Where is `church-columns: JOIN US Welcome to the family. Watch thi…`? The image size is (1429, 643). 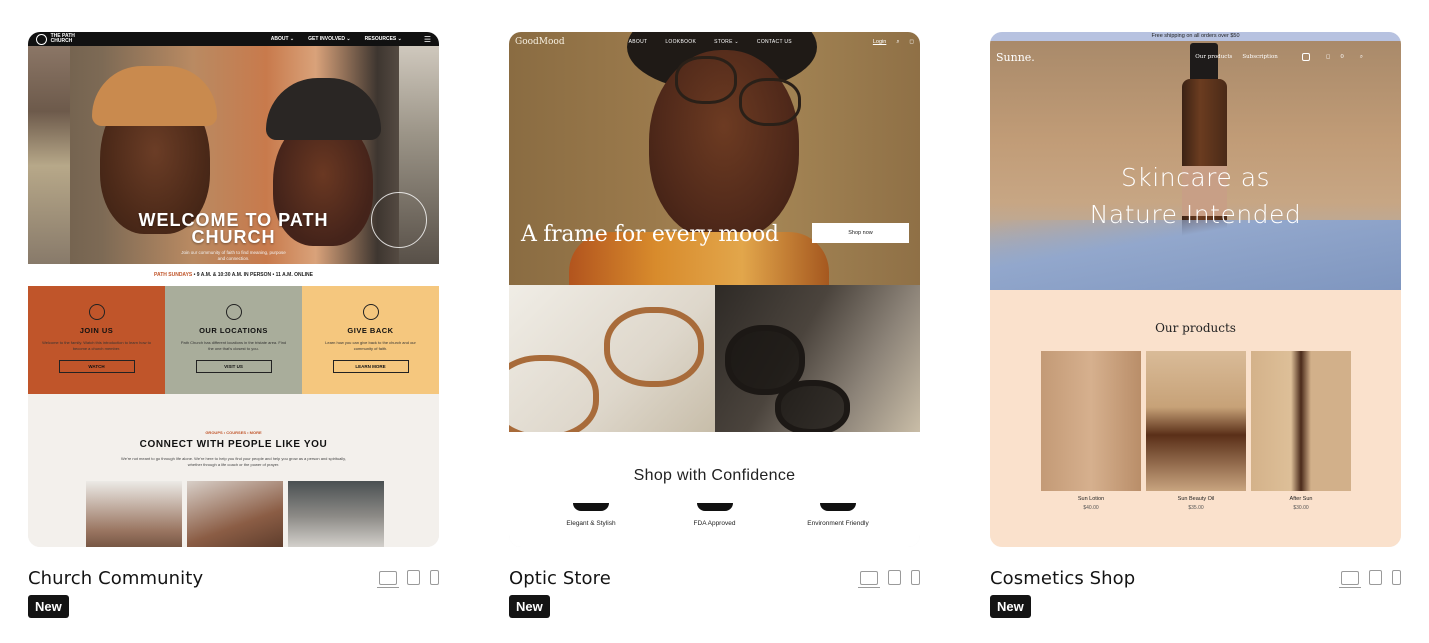 church-columns: JOIN US Welcome to the family. Watch thi… is located at coordinates (233, 340).